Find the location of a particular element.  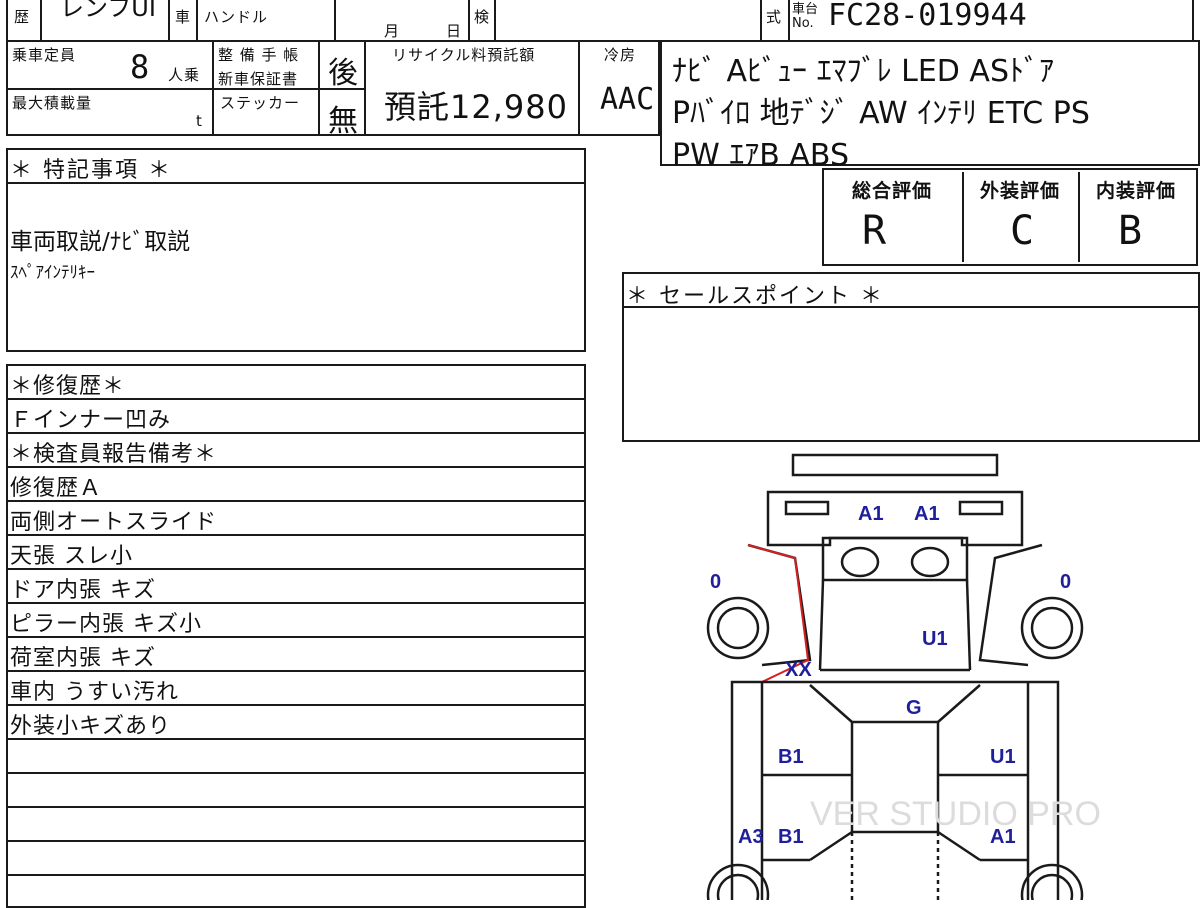

model-name: レンフUI is located at coordinates (108, 11).